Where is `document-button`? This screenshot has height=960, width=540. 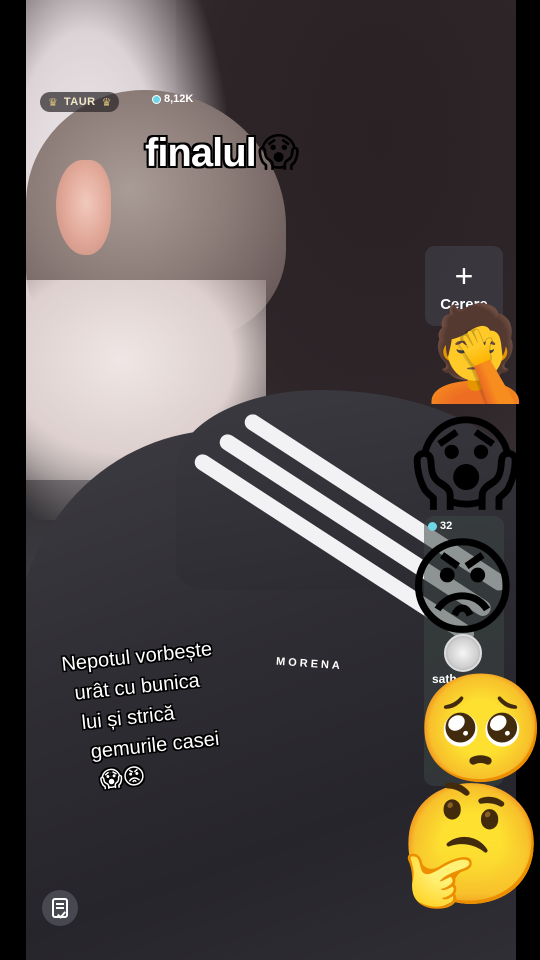 document-button is located at coordinates (60, 908).